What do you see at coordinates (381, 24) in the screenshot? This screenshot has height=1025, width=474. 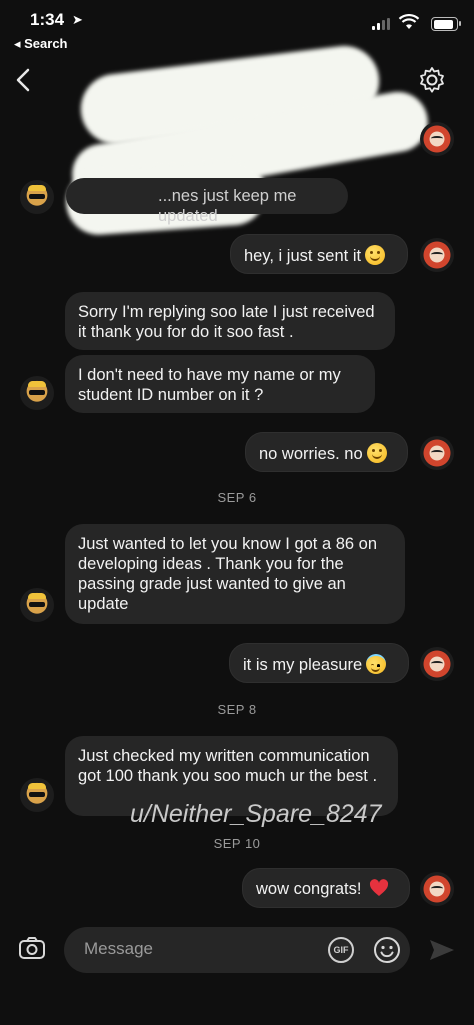 I see `cellular-signal-icon` at bounding box center [381, 24].